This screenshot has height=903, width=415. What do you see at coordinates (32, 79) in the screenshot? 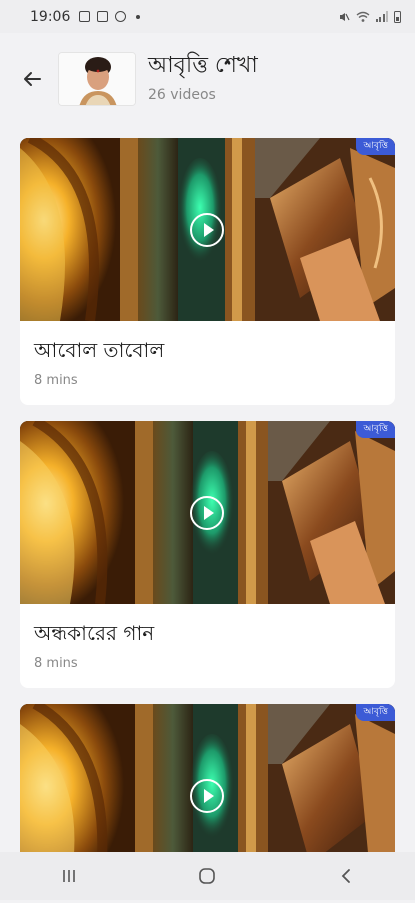
I see `back-arrow-icon` at bounding box center [32, 79].